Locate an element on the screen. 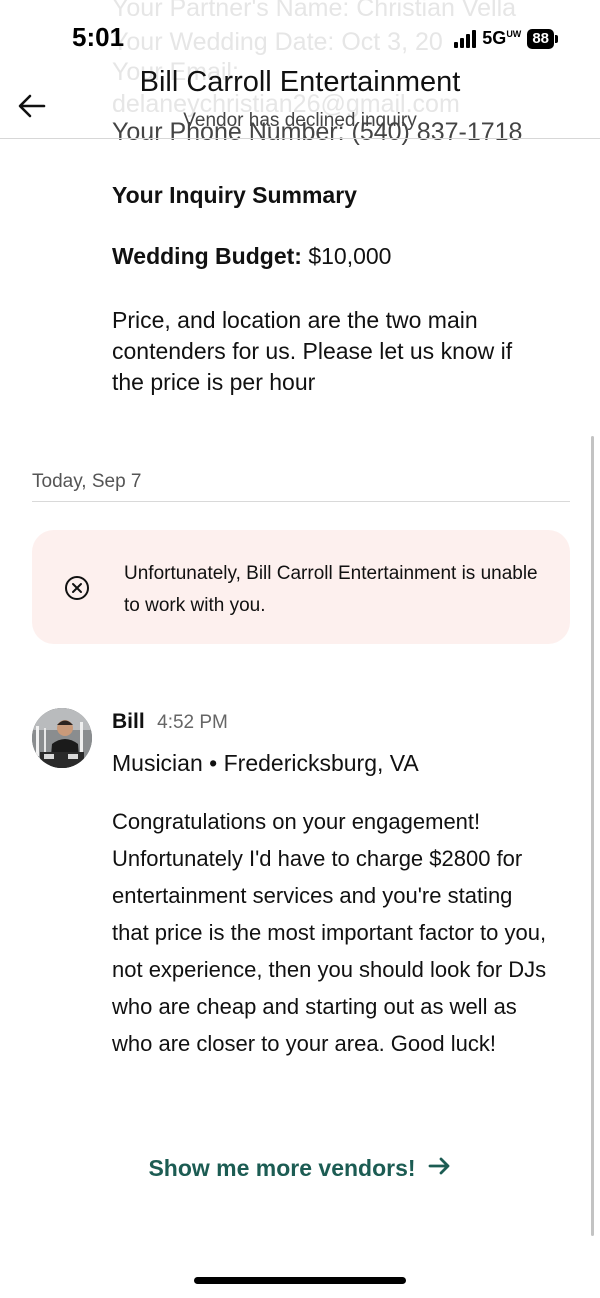 This screenshot has width=600, height=1298. scrollbar is located at coordinates (592, 836).